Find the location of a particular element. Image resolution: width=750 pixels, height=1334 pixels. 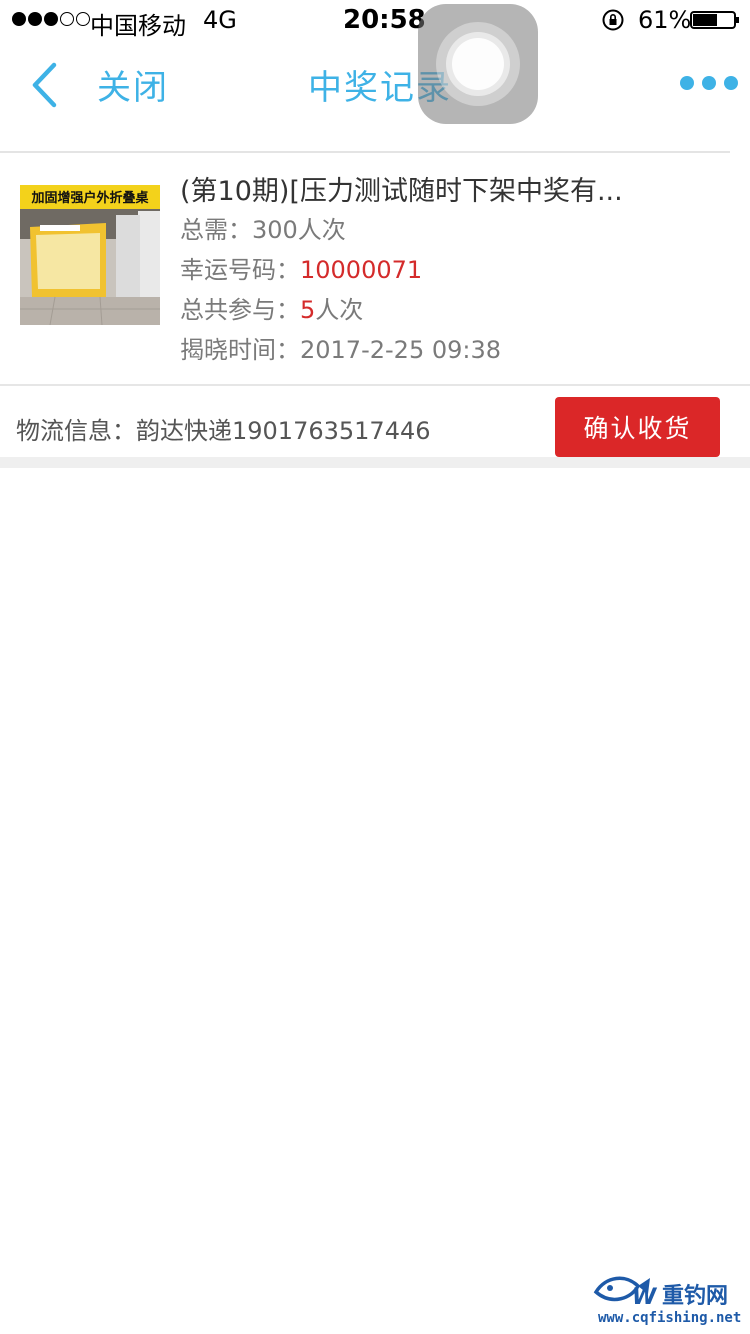

logistics-label: 物流信息： is located at coordinates (76, 431).